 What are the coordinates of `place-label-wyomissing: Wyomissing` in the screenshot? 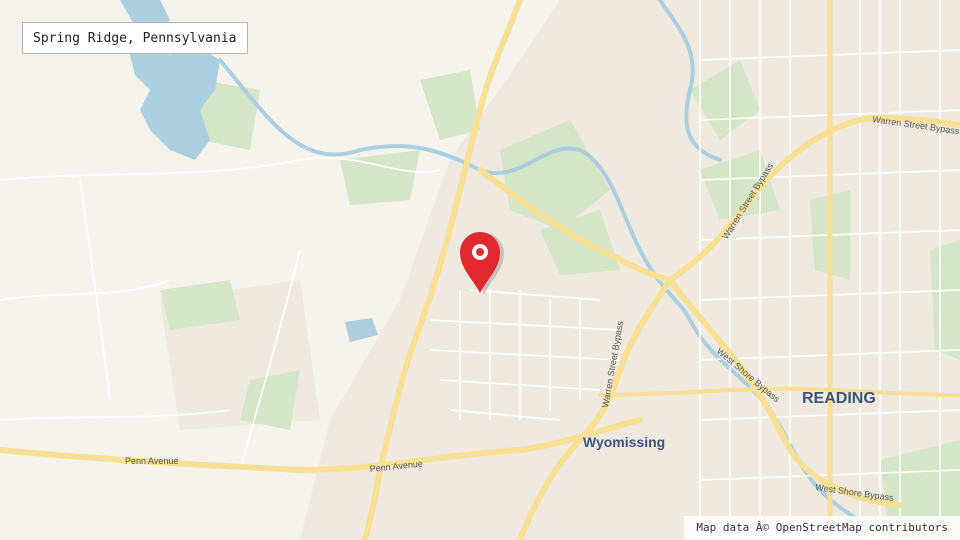 It's located at (624, 442).